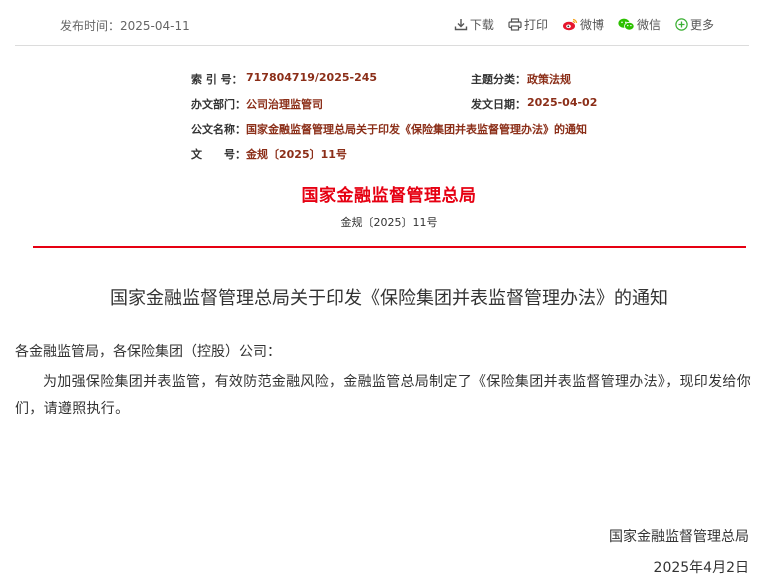 This screenshot has height=580, width=778. I want to click on doc-number-label: 文 号：, so click(218, 154).